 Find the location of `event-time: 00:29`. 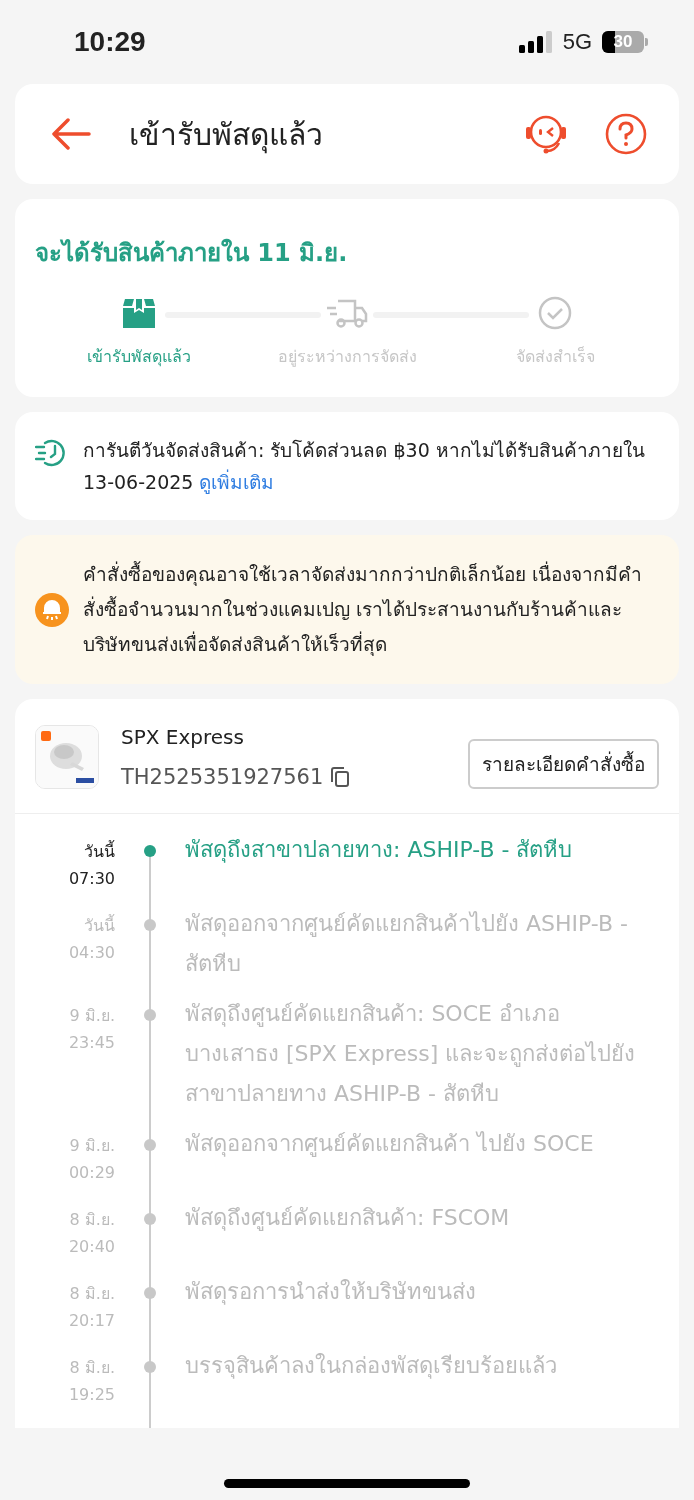

event-time: 00:29 is located at coordinates (91, 1173).